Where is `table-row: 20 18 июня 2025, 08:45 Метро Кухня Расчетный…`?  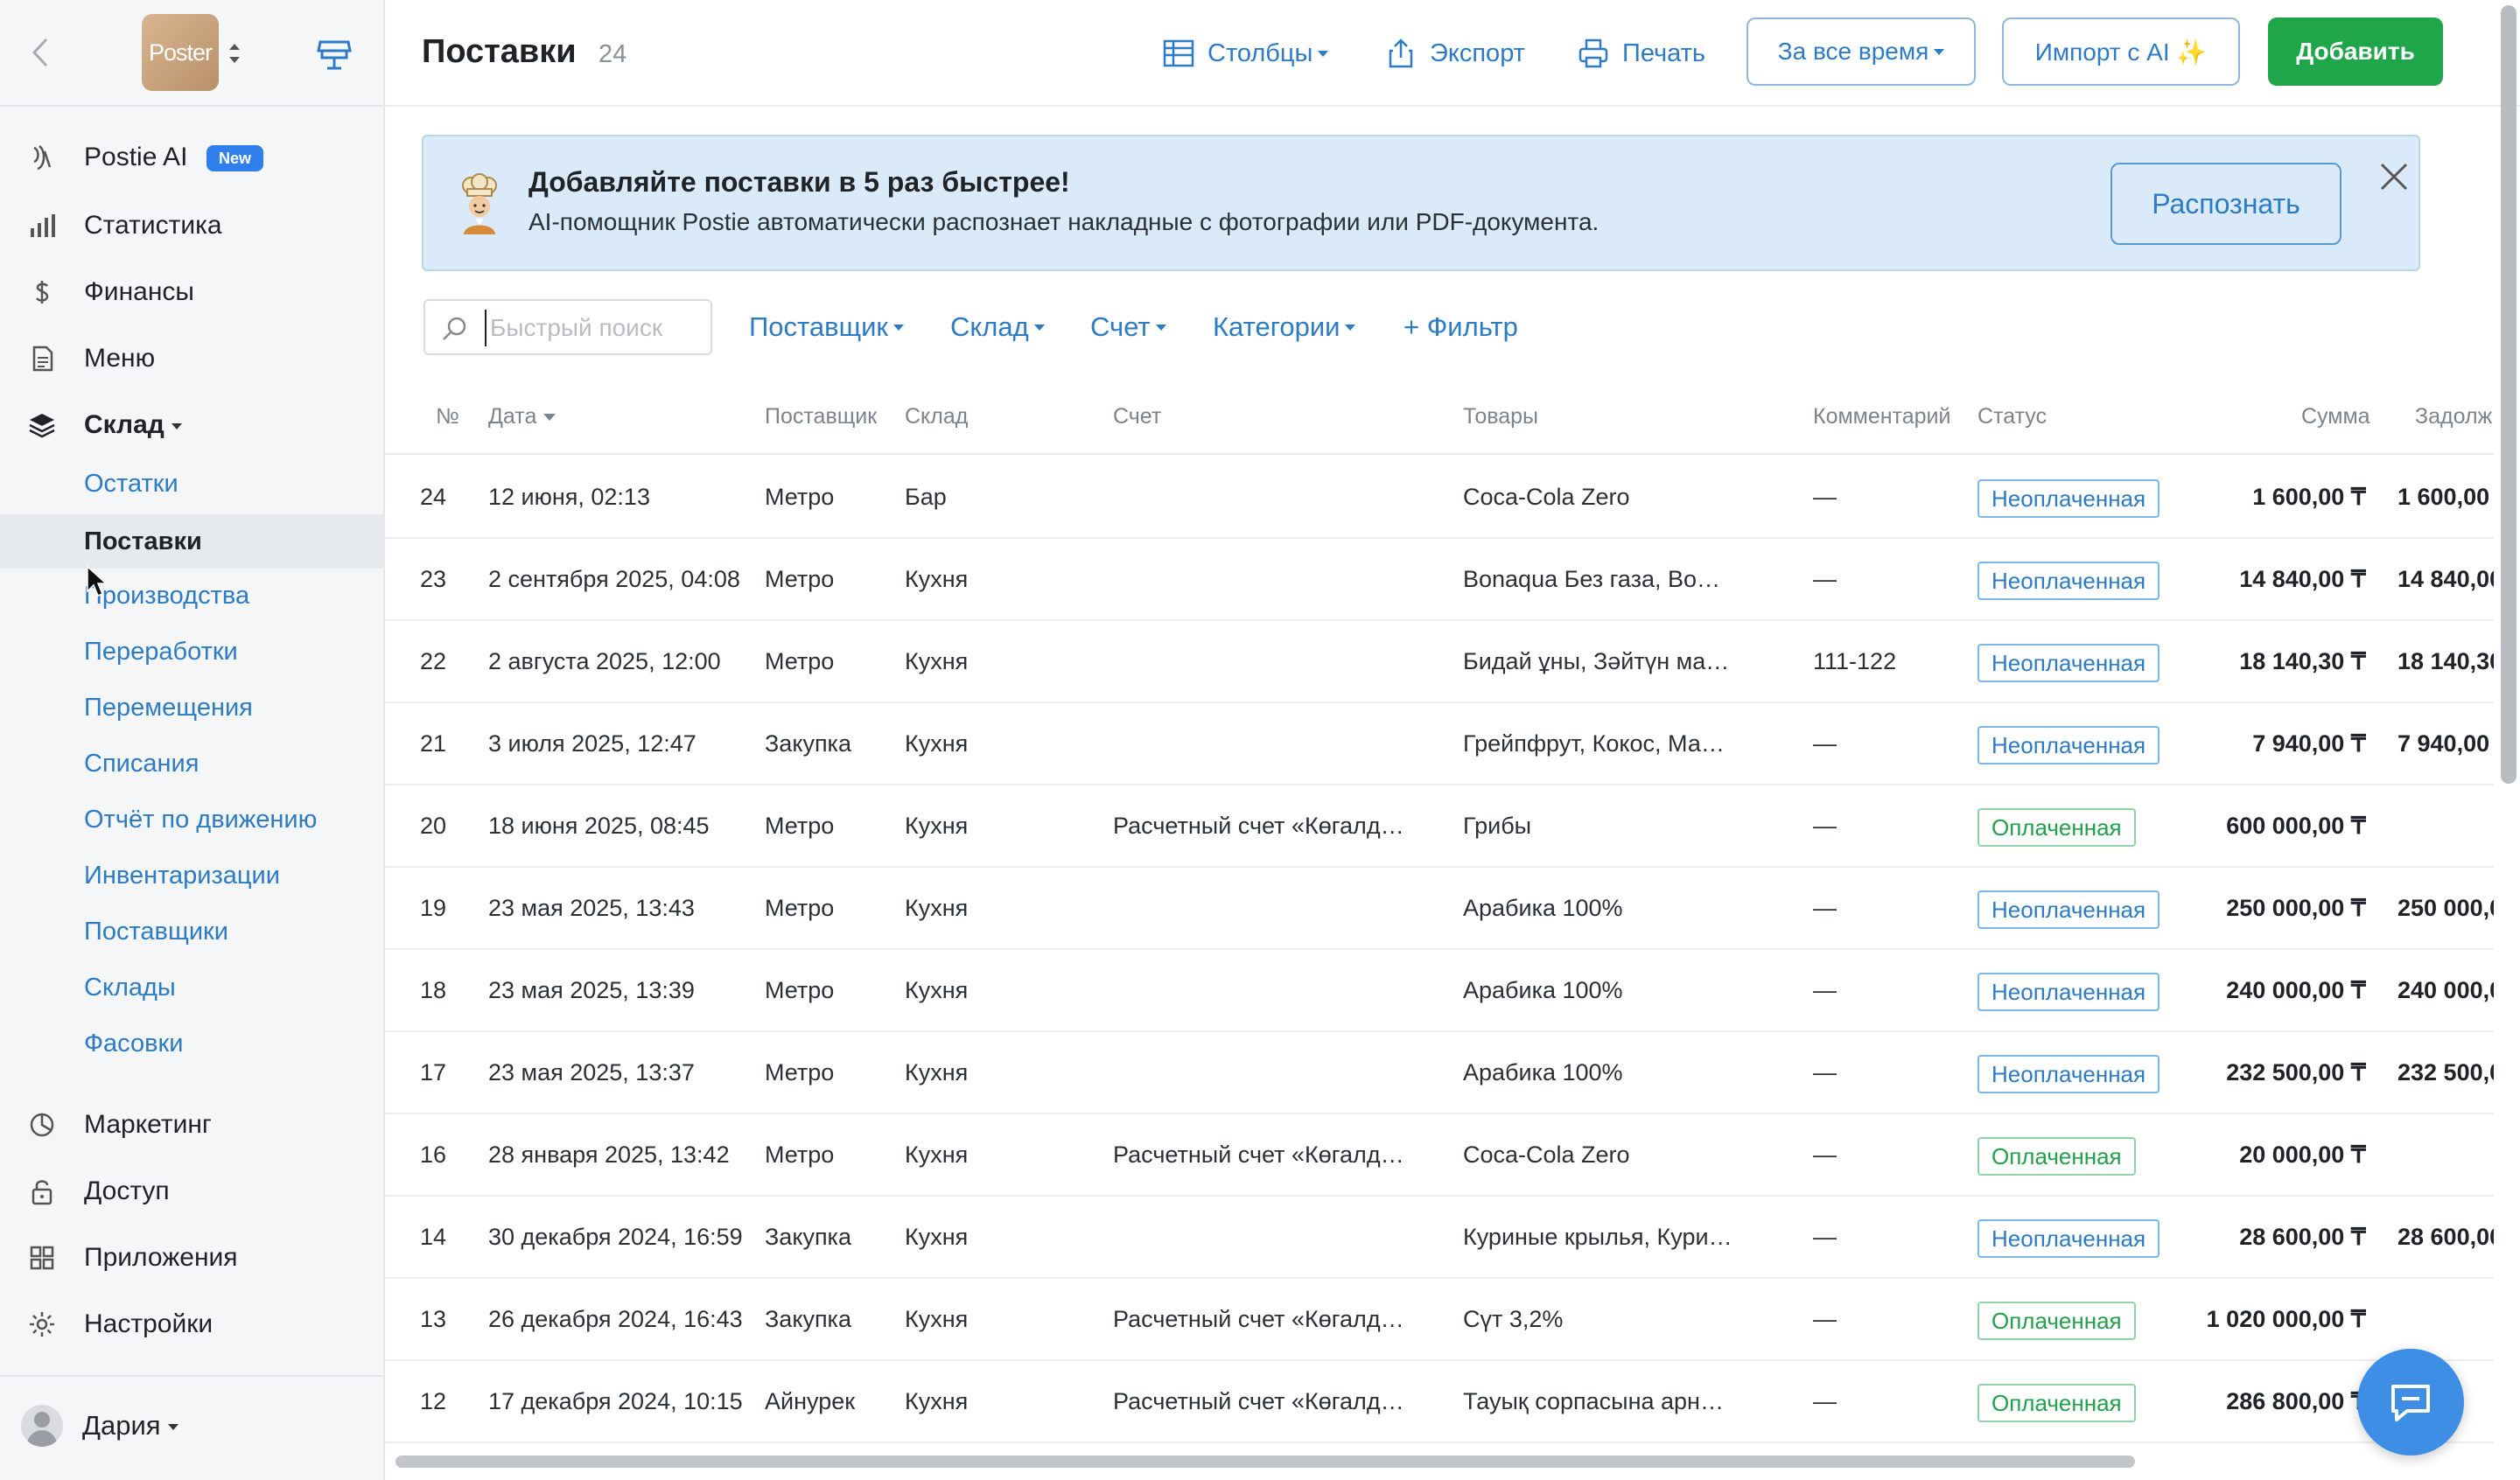
table-row: 20 18 июня 2025, 08:45 Метро Кухня Расчетный… is located at coordinates (1439, 827).